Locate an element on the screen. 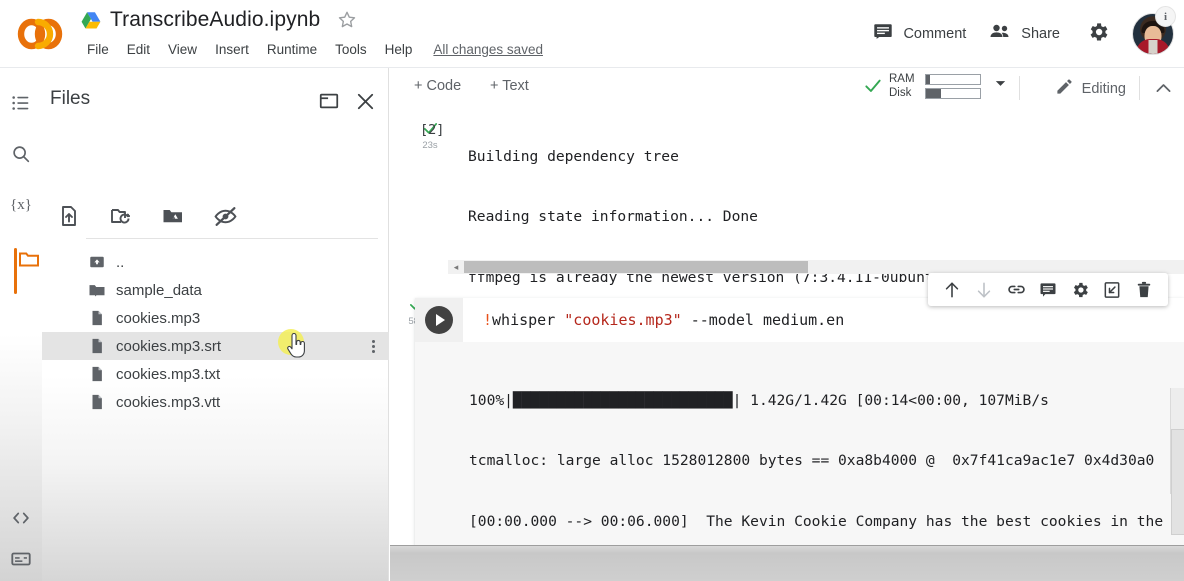 The image size is (1184, 581). variables-glyph: {x} is located at coordinates (21, 204).